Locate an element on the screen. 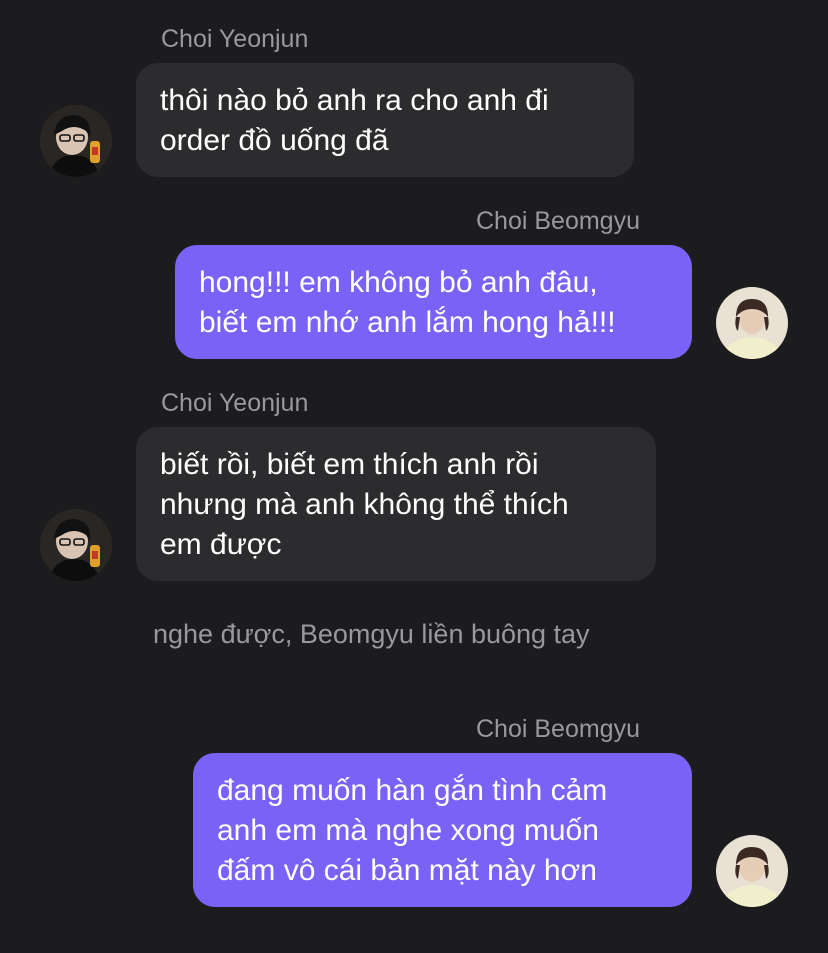 Image resolution: width=828 pixels, height=953 pixels. message-text-line: anh em mà nghe xong muốn is located at coordinates (408, 830).